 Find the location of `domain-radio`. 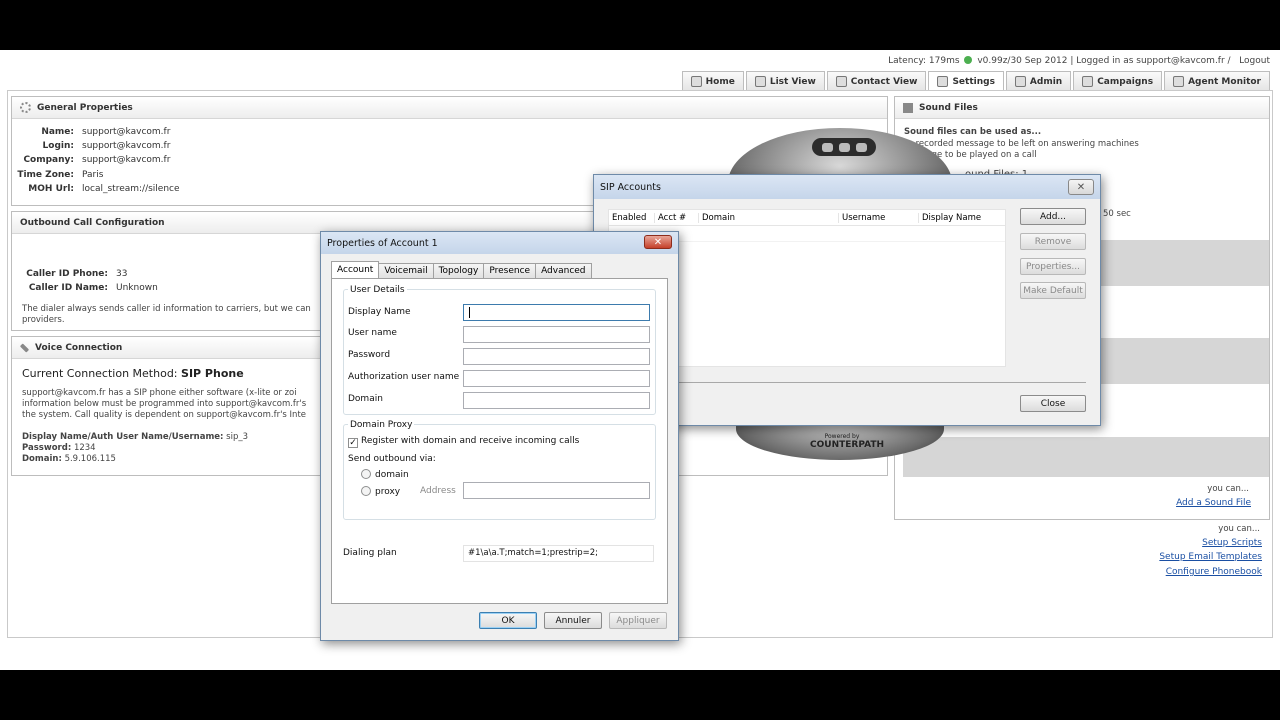

domain-radio is located at coordinates (366, 474).